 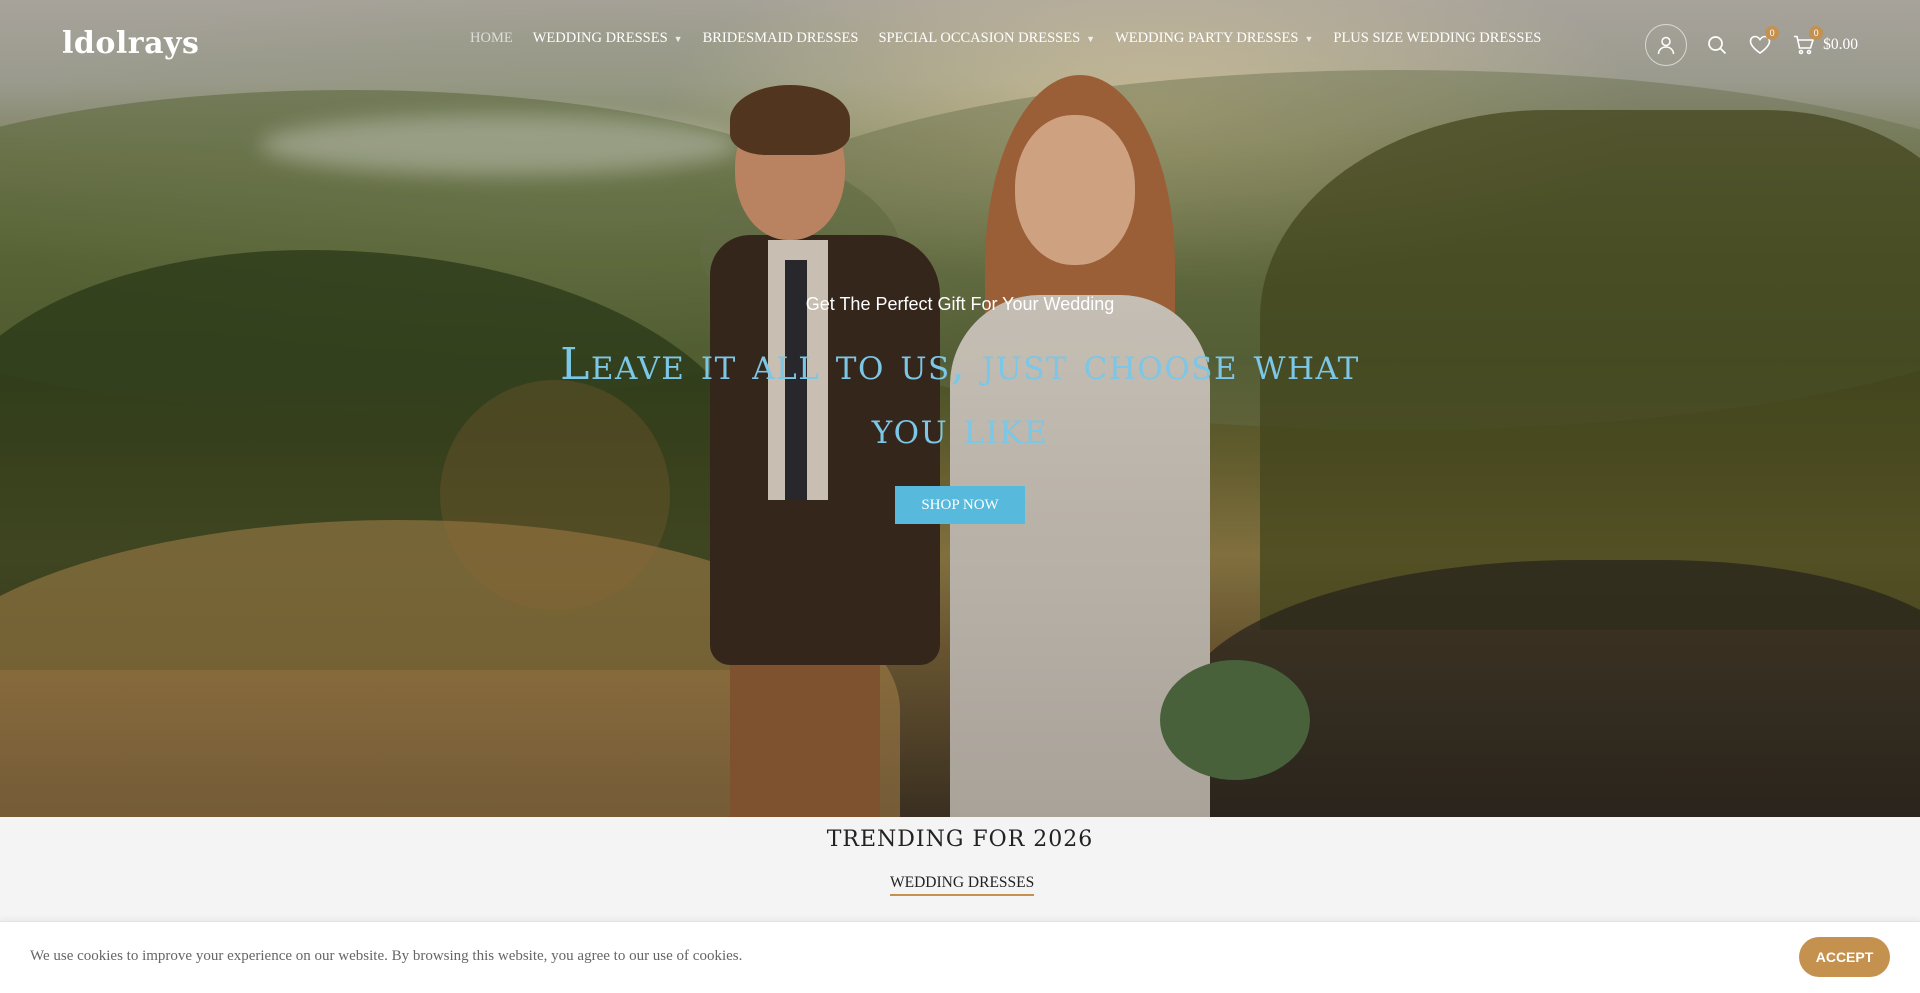 I want to click on search-icon, so click(x=1717, y=45).